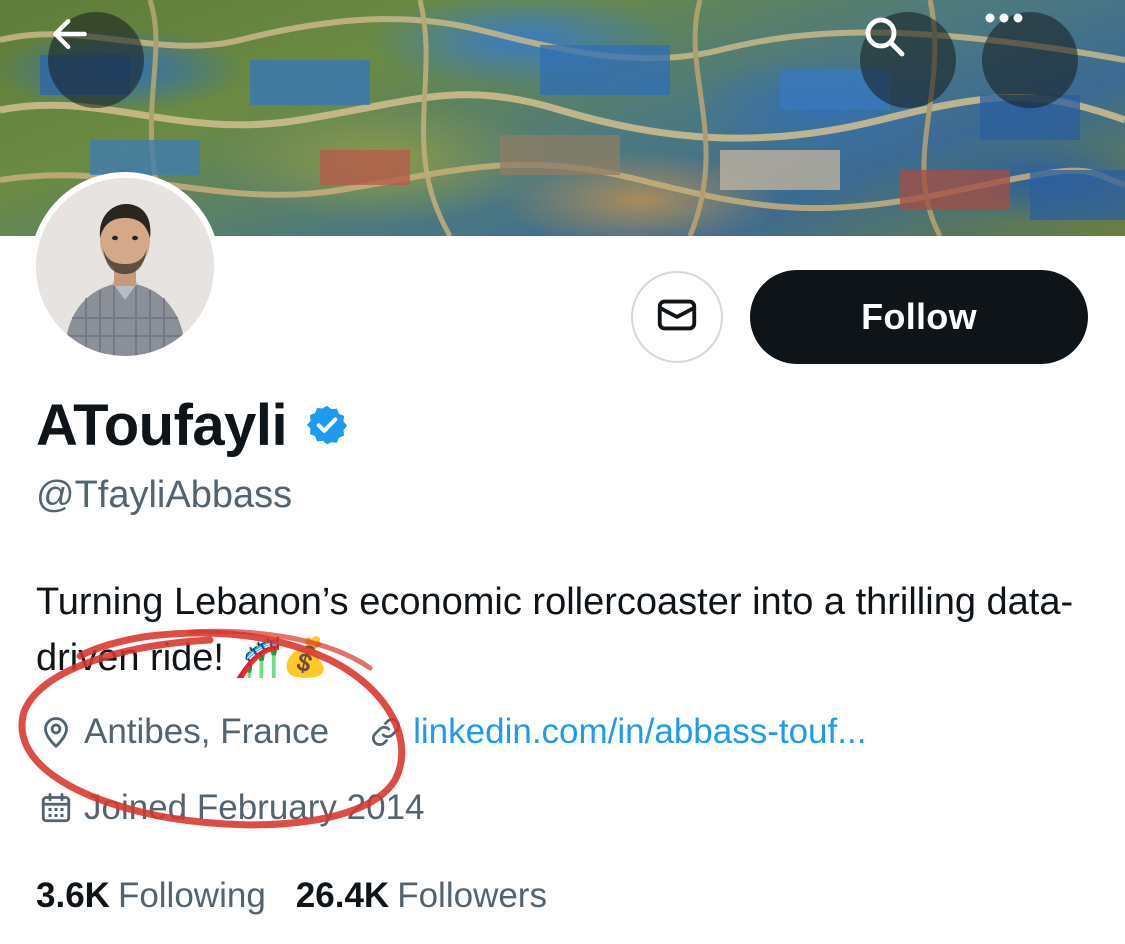  I want to click on more-options-button, so click(1030, 60).